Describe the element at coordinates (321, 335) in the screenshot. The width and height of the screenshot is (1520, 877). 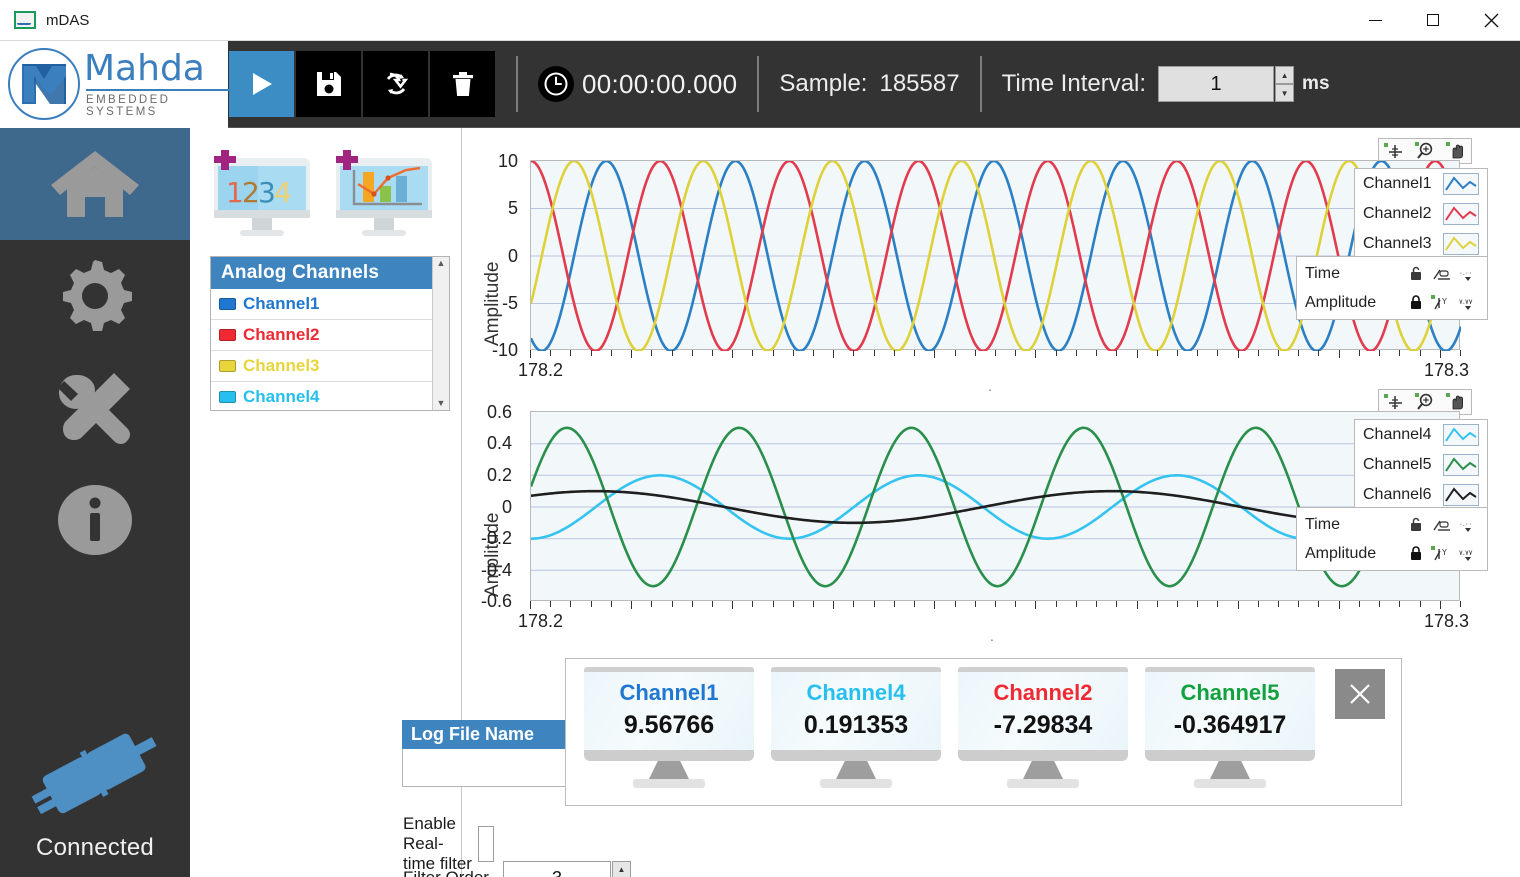
I see `channel-row: Channel2` at that location.